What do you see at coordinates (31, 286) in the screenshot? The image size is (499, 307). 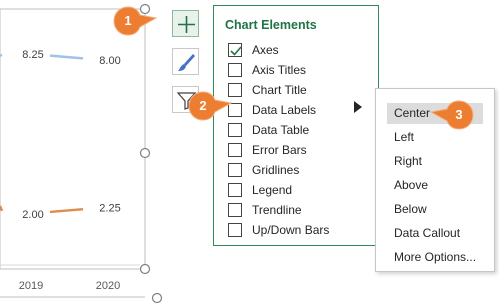 I see `x-tick-label: 2019` at bounding box center [31, 286].